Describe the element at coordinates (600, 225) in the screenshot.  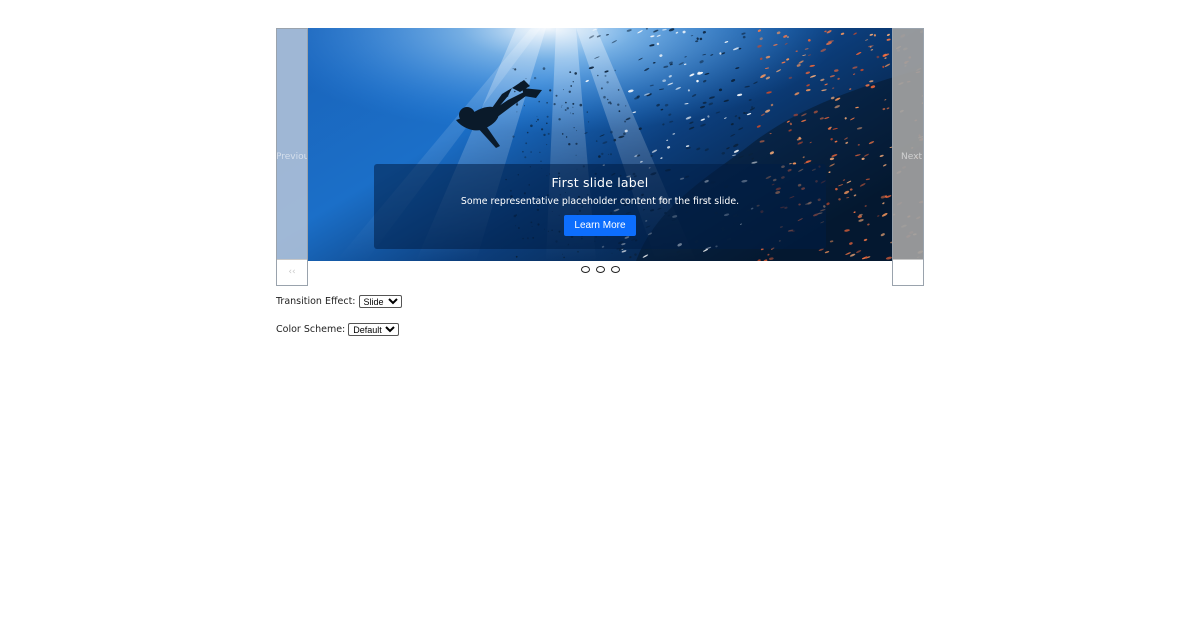
I see `learn-more-button: Learn More` at that location.